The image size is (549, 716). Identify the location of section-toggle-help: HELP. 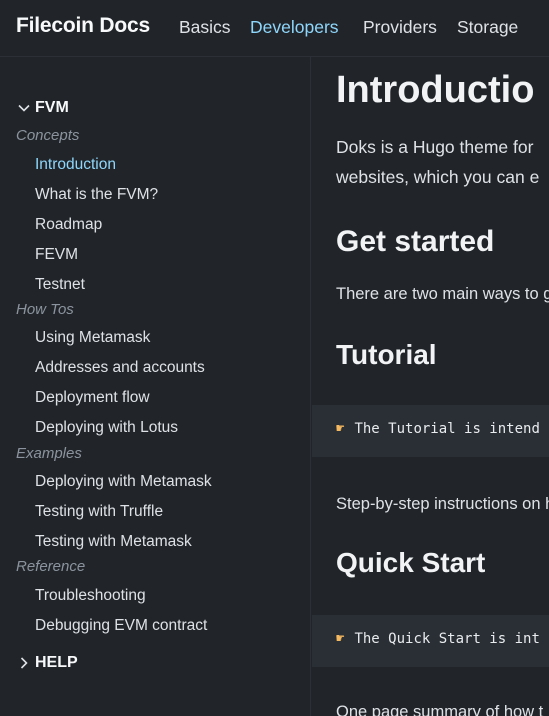
(47, 663).